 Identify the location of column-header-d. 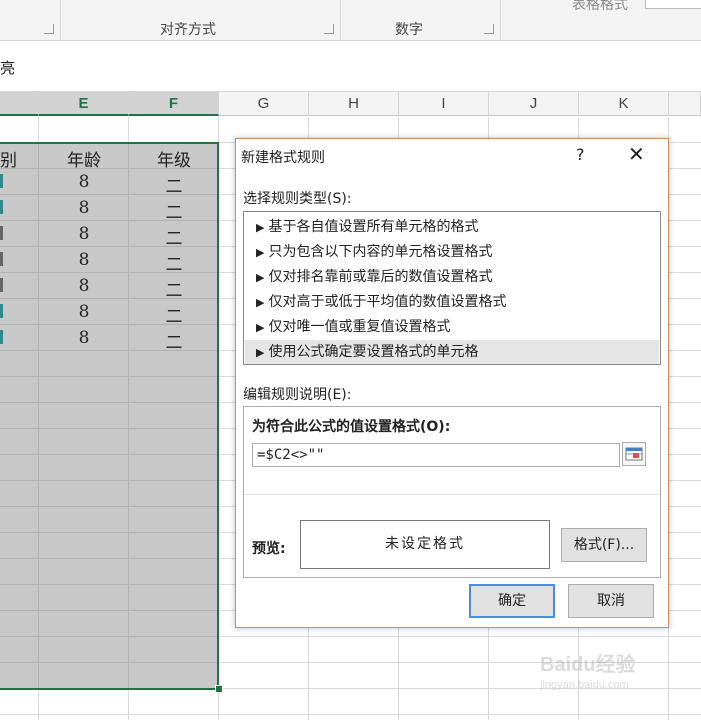
(19, 104).